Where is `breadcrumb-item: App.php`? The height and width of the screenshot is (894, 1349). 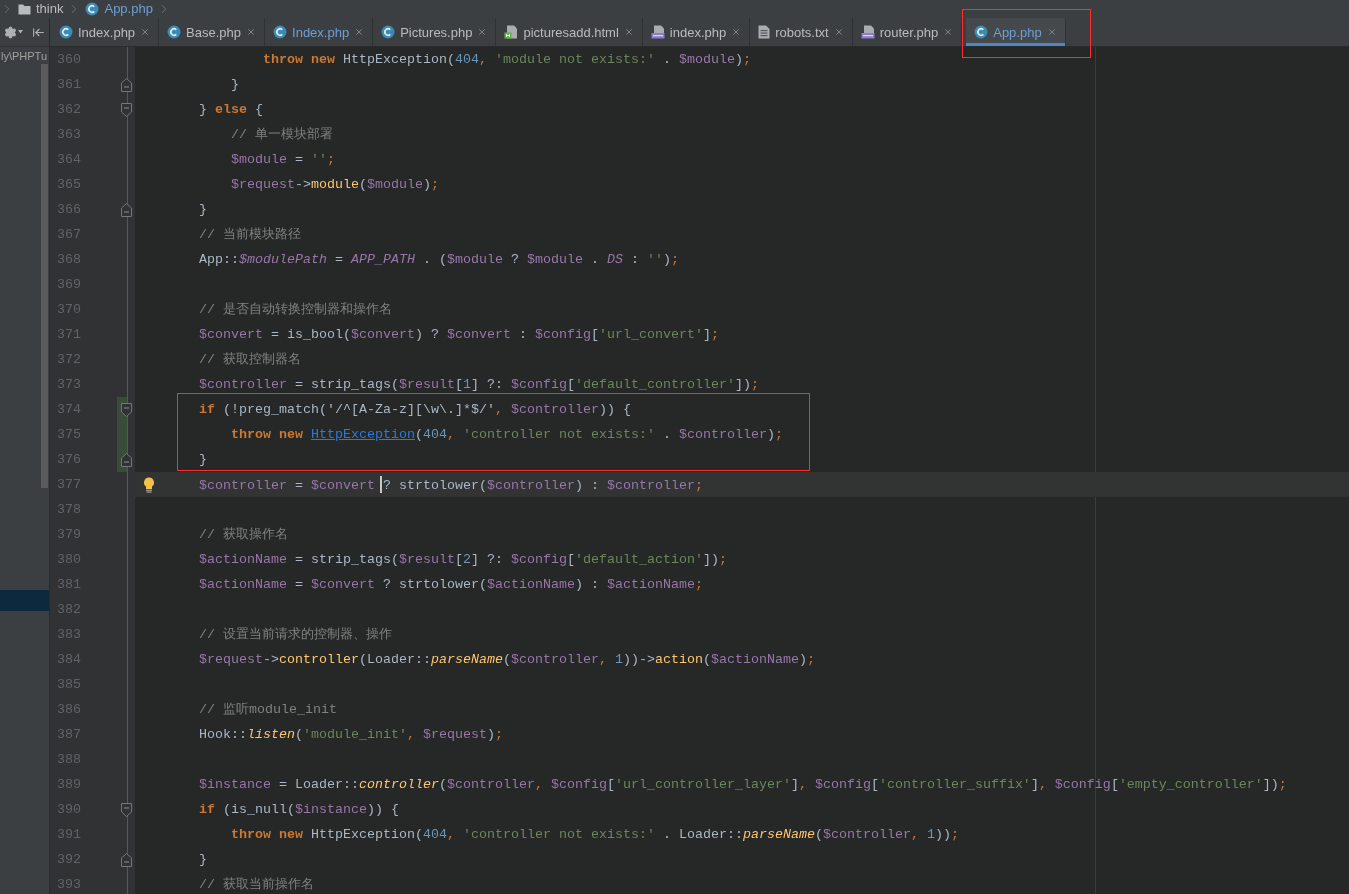 breadcrumb-item: App.php is located at coordinates (119, 9).